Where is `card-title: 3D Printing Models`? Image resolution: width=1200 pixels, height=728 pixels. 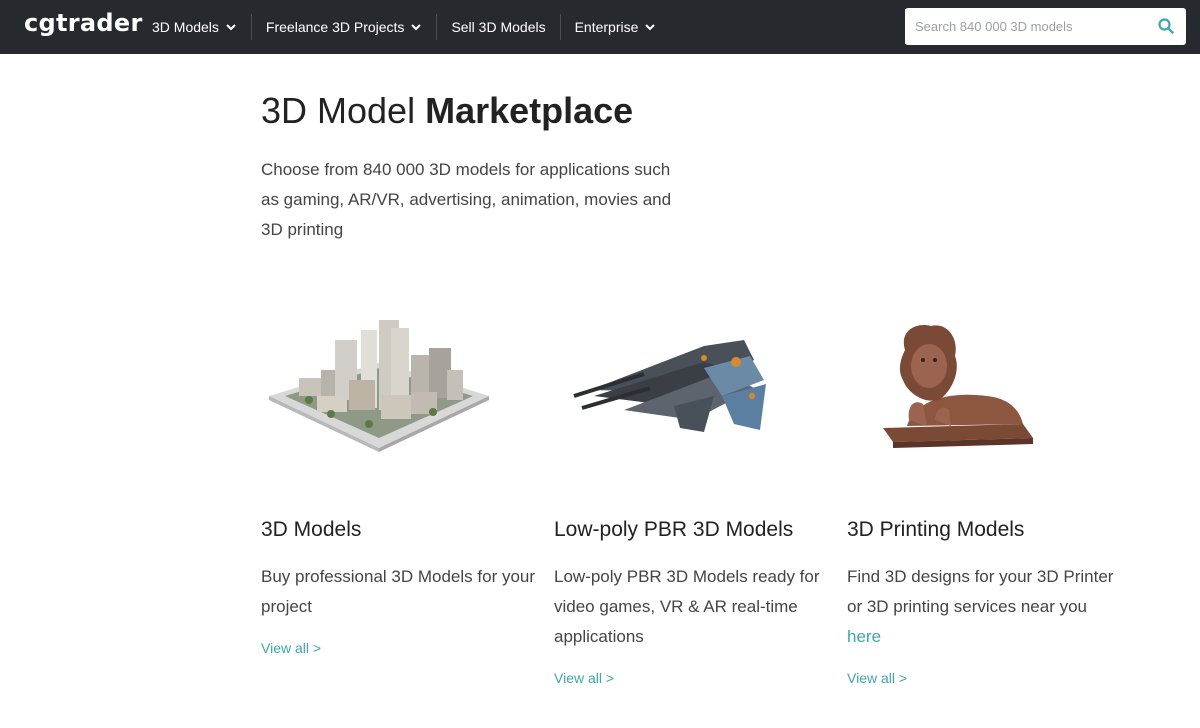 card-title: 3D Printing Models is located at coordinates (936, 529).